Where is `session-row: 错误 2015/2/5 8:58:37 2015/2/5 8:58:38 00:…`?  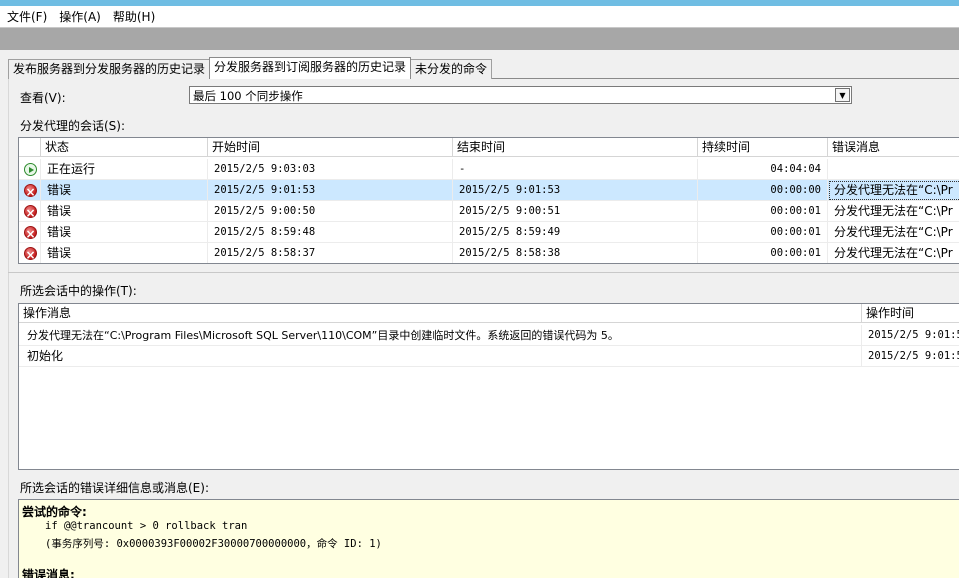 session-row: 错误 2015/2/5 8:58:37 2015/2/5 8:58:38 00:… is located at coordinates (489, 253).